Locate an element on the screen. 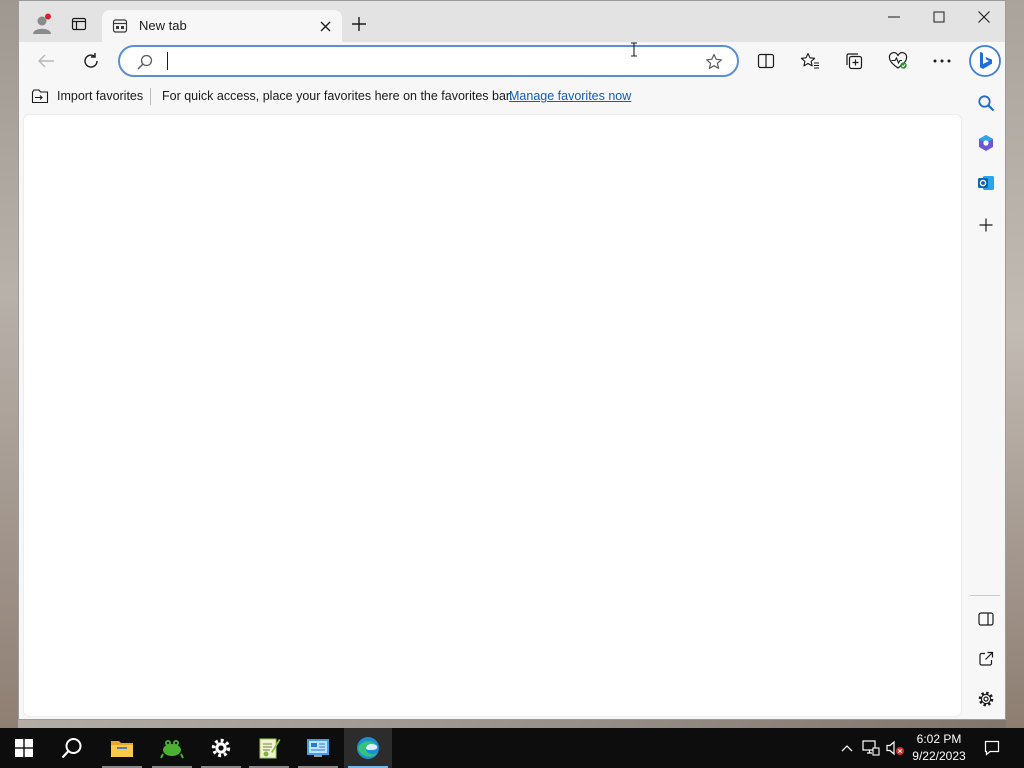 Image resolution: width=1024 pixels, height=768 pixels. taskbar-edge is located at coordinates (368, 748).